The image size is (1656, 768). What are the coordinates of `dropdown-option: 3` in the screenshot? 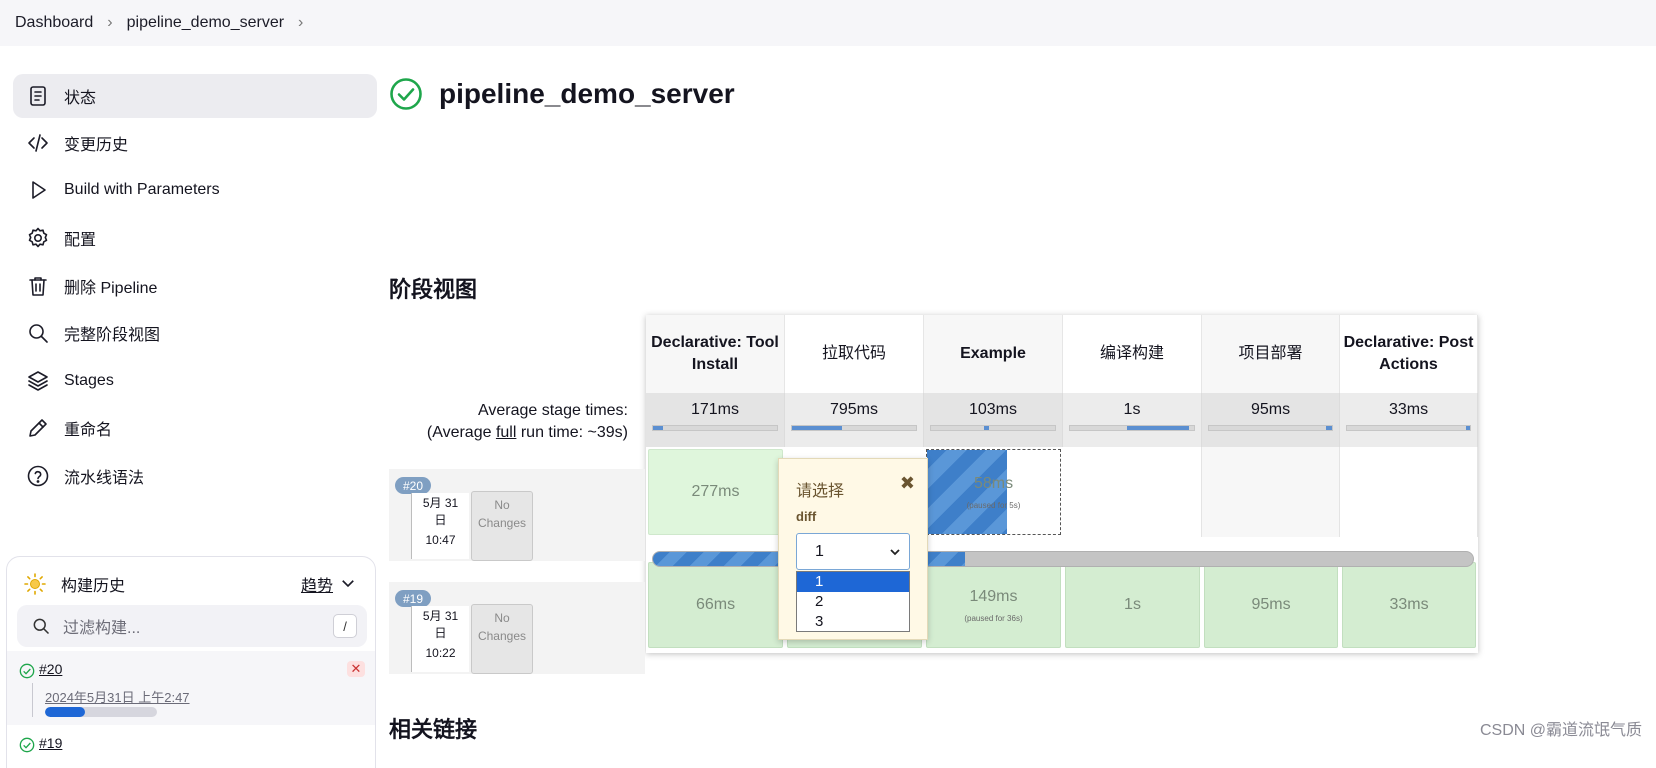 It's located at (853, 622).